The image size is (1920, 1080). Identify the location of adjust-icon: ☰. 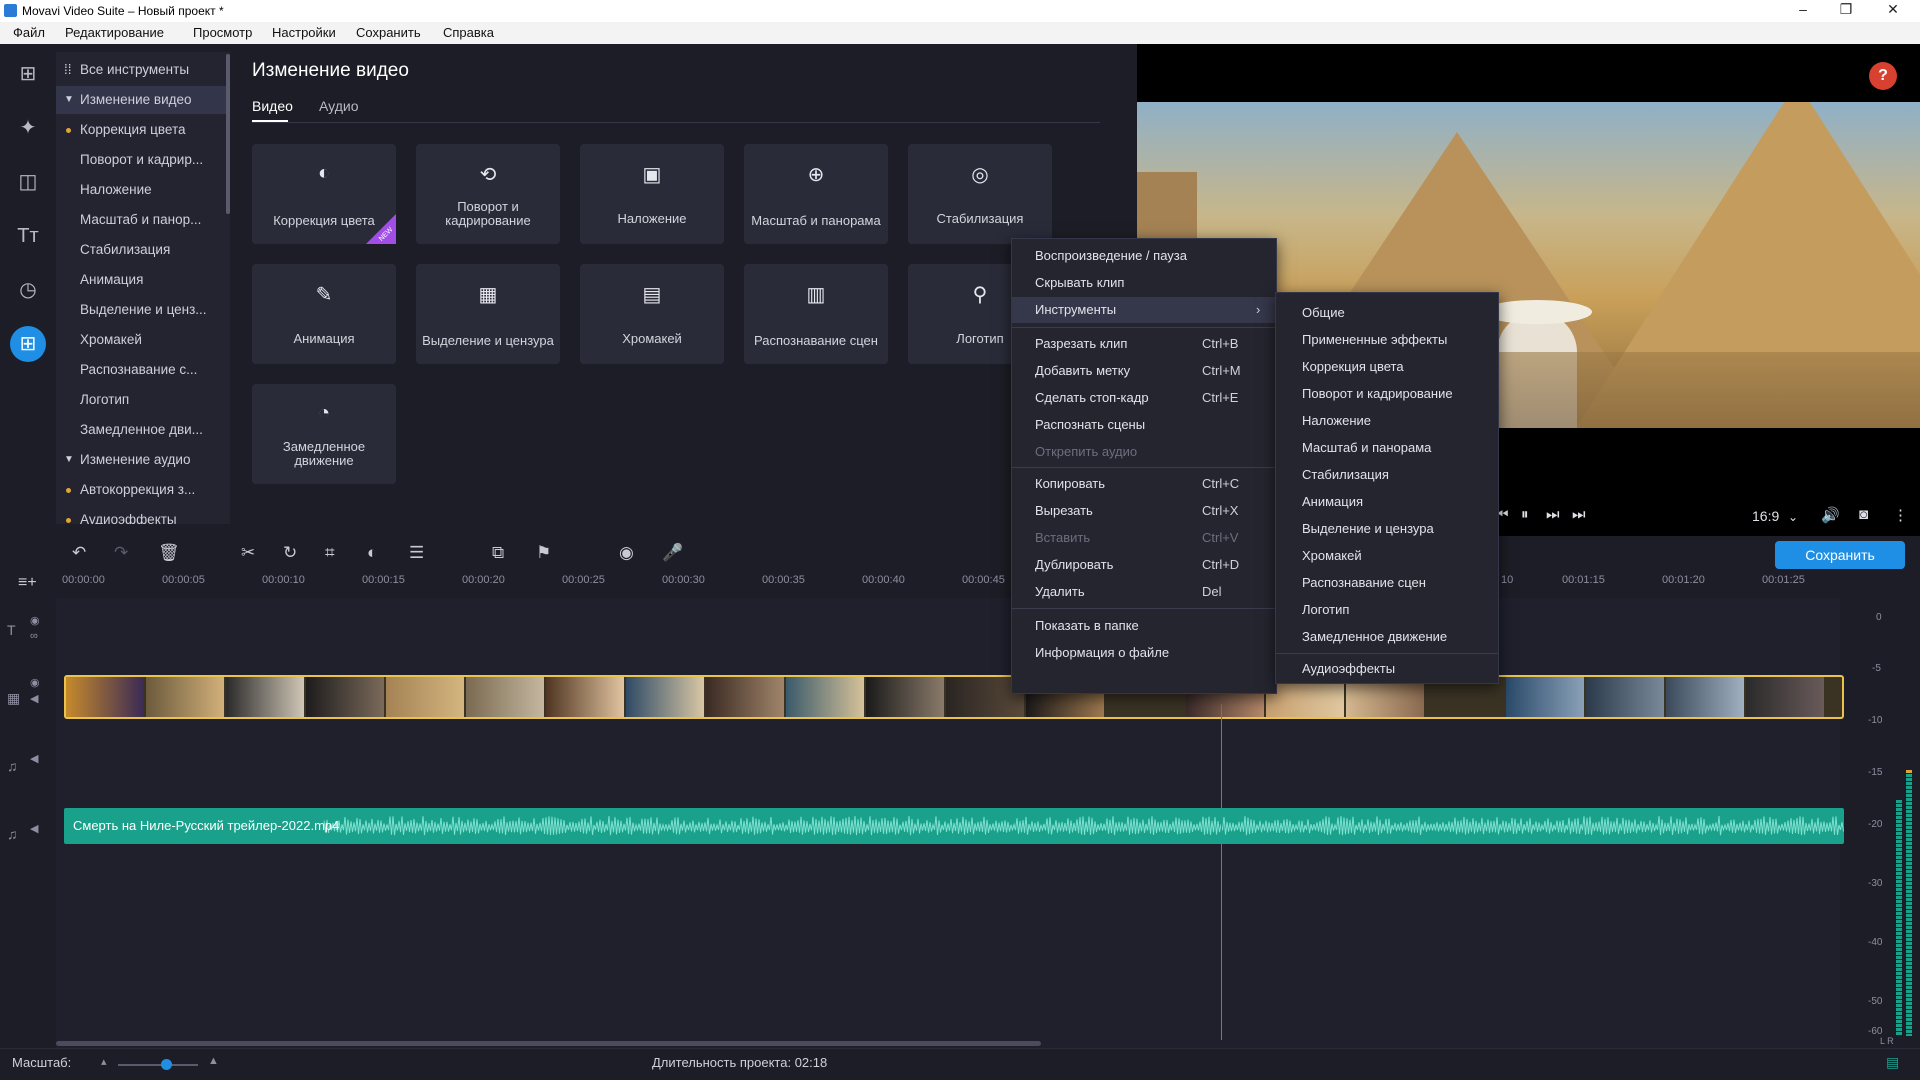
(416, 553).